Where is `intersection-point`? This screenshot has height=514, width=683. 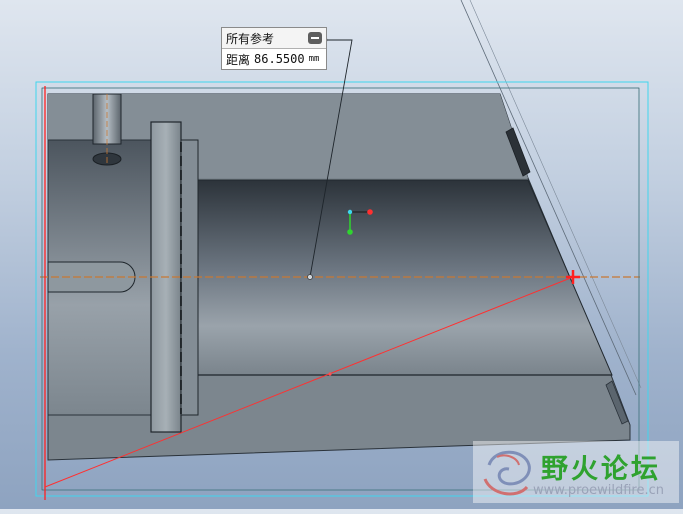 intersection-point is located at coordinates (330, 374).